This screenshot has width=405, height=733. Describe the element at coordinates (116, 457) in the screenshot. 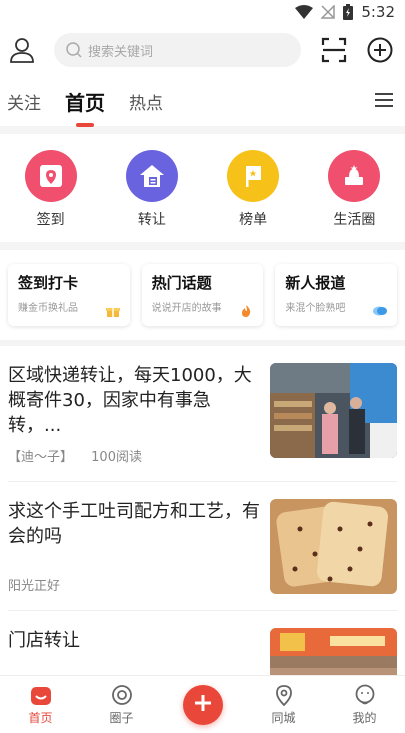

I see `post-reads: 100阅读` at that location.